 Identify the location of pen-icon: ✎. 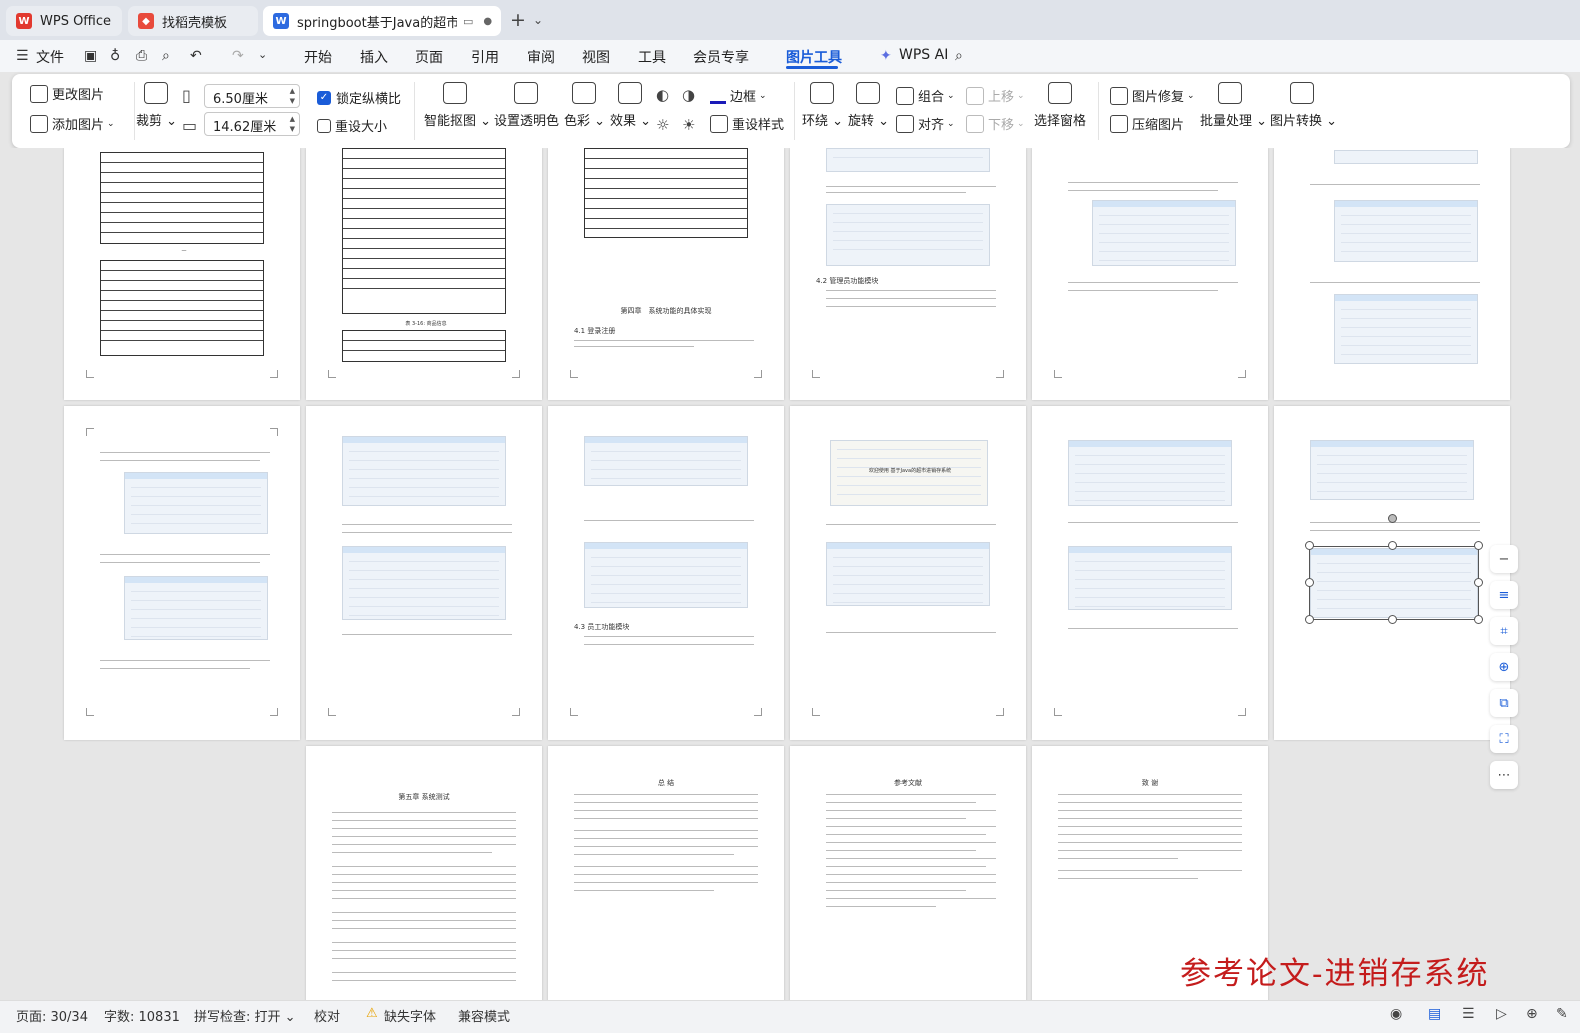
(1562, 1014).